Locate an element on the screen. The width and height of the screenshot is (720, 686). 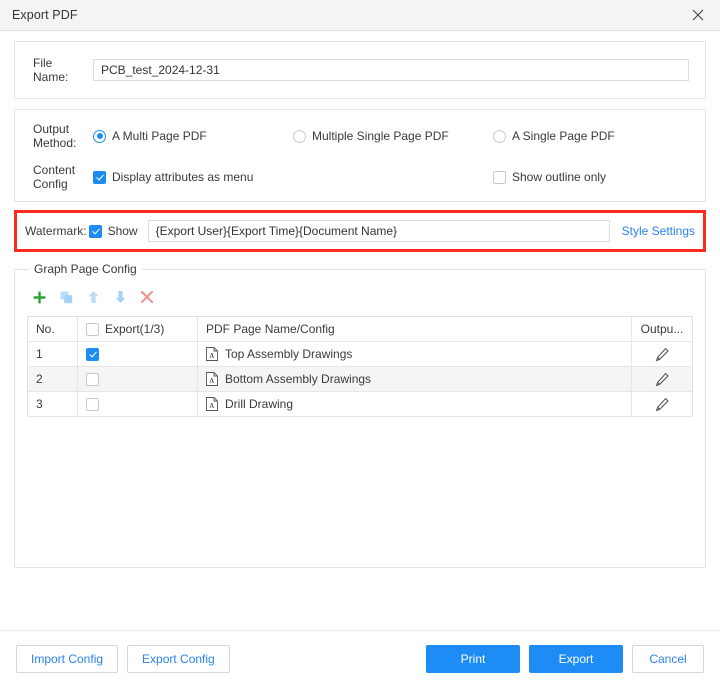
row-page-name-cell: A Bottom Assembly Drawings is located at coordinates (415, 379).